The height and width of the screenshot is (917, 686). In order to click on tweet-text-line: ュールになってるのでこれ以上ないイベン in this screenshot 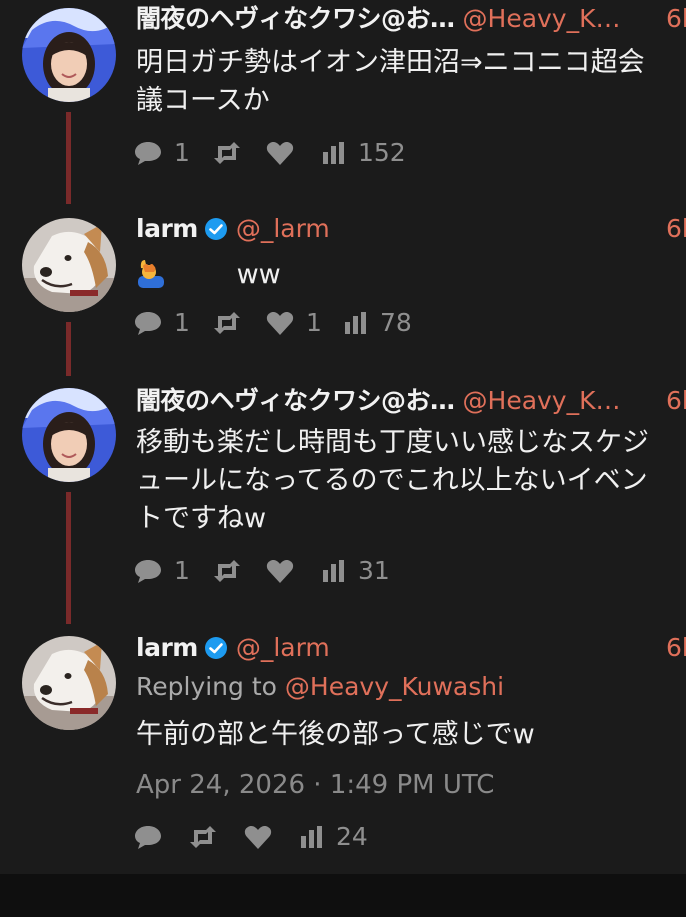, I will do `click(392, 480)`.